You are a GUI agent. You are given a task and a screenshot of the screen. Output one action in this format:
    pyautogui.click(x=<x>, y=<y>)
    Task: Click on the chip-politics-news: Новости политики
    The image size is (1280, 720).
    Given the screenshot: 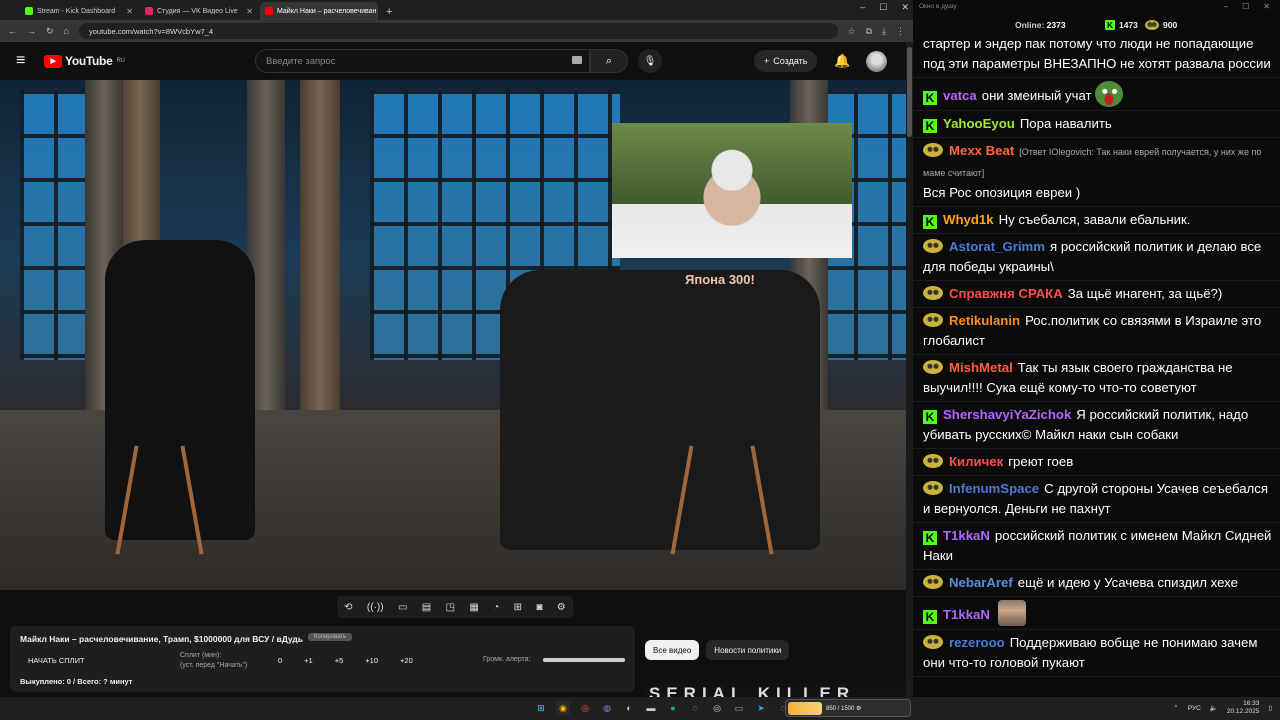 What is the action you would take?
    pyautogui.click(x=748, y=650)
    